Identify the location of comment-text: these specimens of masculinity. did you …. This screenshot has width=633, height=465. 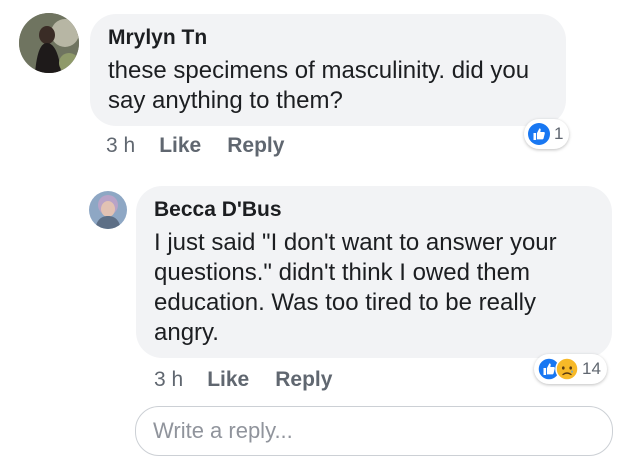
(319, 85).